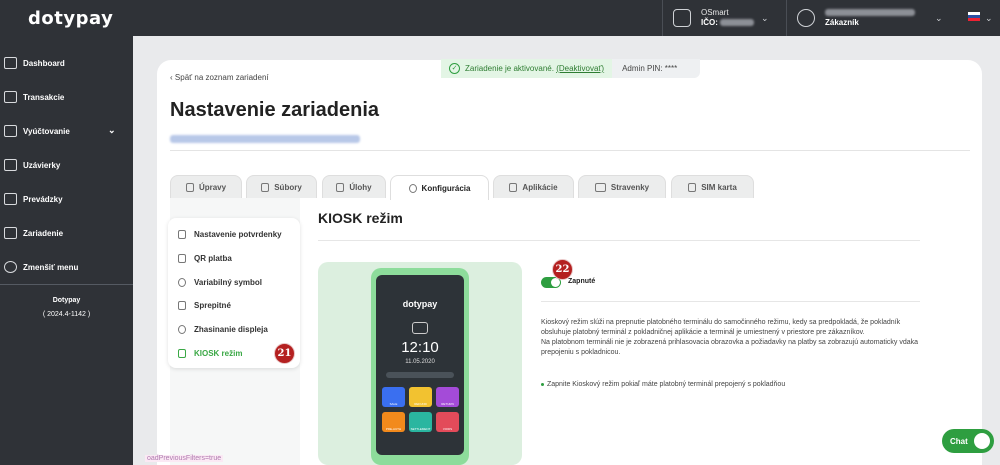  Describe the element at coordinates (393, 397) in the screenshot. I see `terminal-tile: SALE` at that location.